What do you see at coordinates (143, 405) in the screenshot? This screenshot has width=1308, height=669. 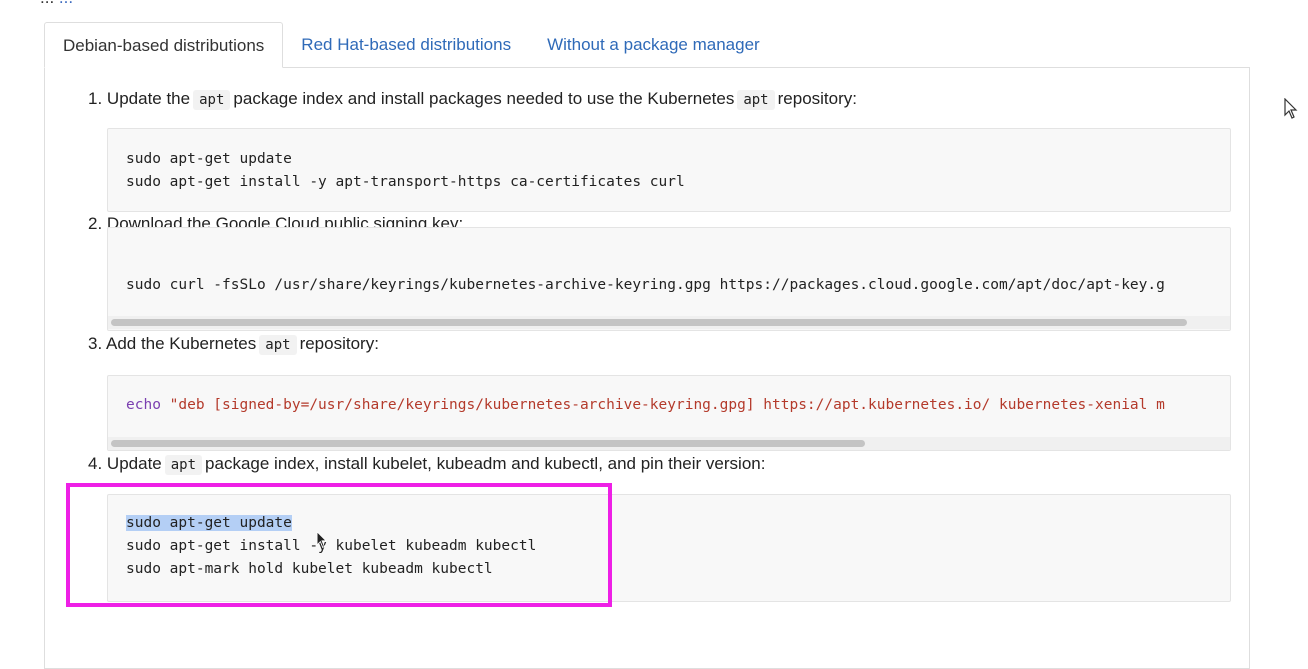 I see `code-keyword: echo` at bounding box center [143, 405].